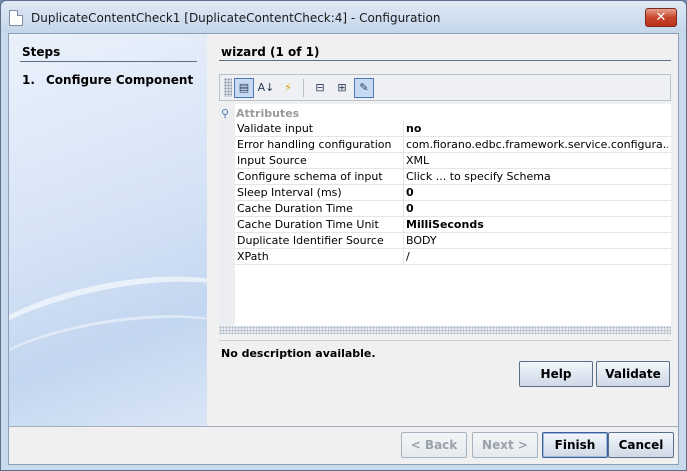 This screenshot has width=687, height=471. Describe the element at coordinates (303, 88) in the screenshot. I see `toolbar-separator` at that location.